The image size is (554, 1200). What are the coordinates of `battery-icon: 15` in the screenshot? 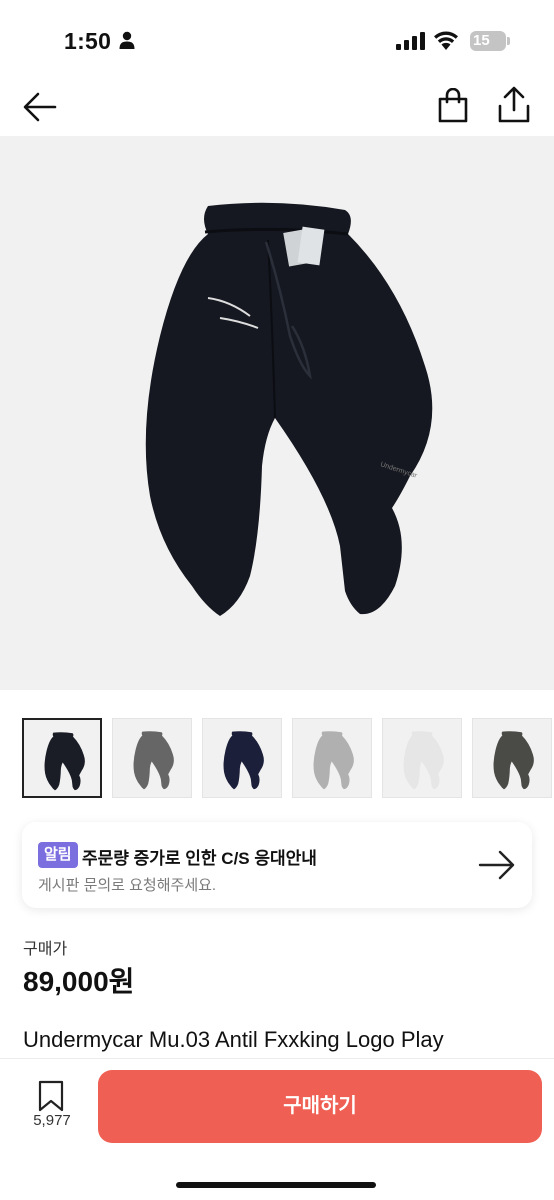 It's located at (488, 41).